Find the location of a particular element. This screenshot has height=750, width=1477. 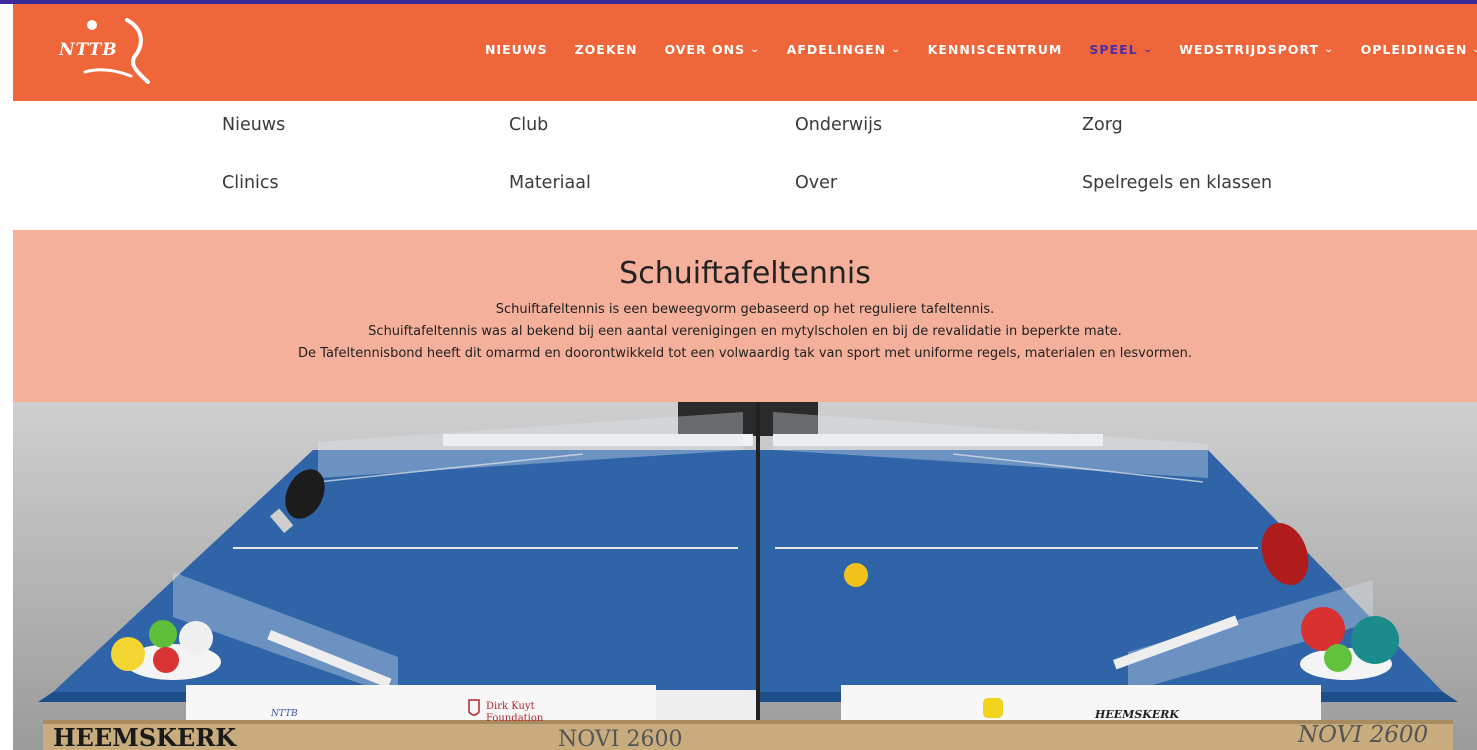

nav-nieuws: NIEUWS is located at coordinates (516, 49).